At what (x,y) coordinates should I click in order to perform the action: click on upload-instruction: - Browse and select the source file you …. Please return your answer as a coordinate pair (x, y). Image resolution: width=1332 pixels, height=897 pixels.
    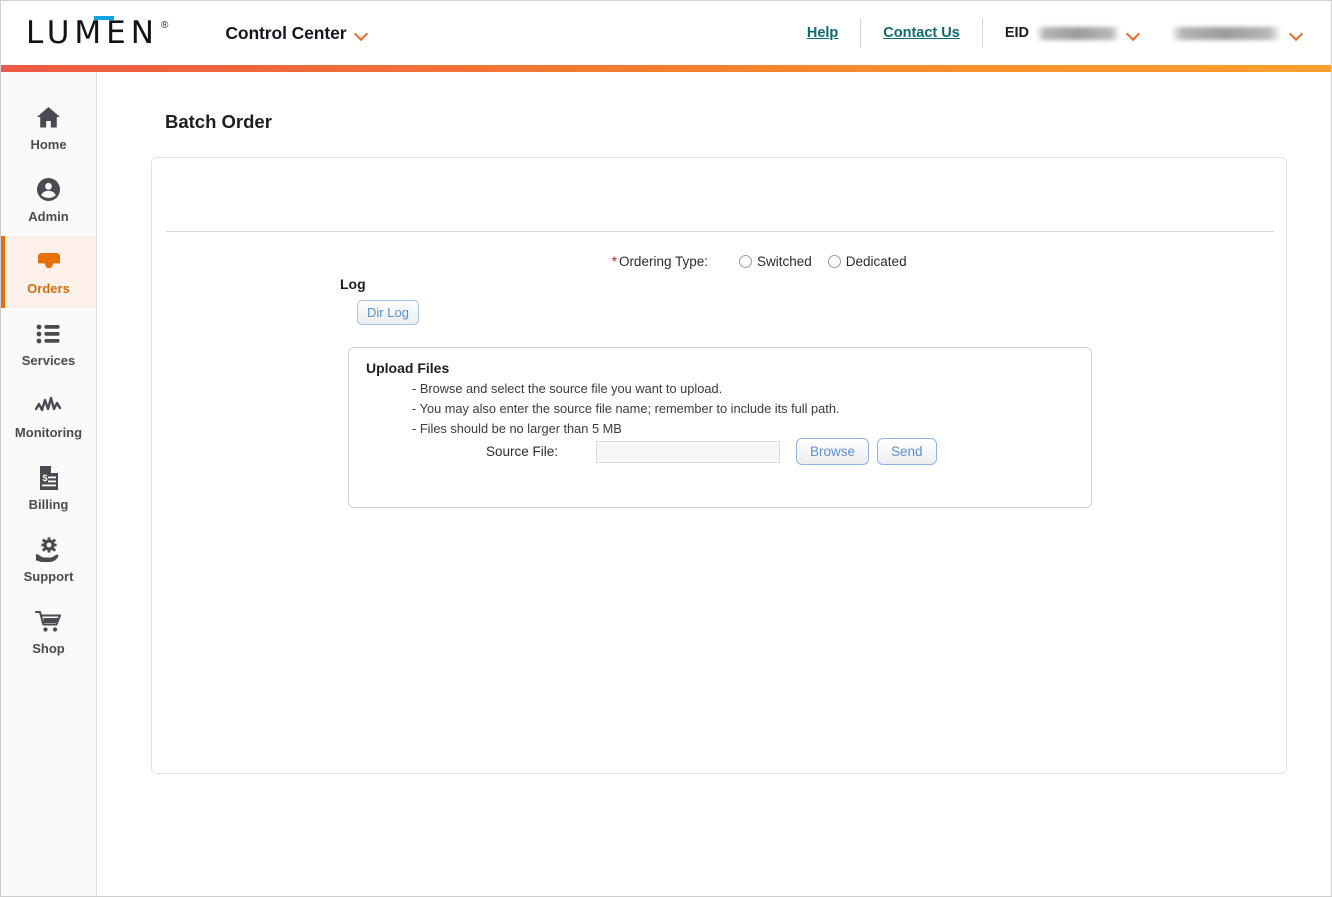
    Looking at the image, I should click on (567, 388).